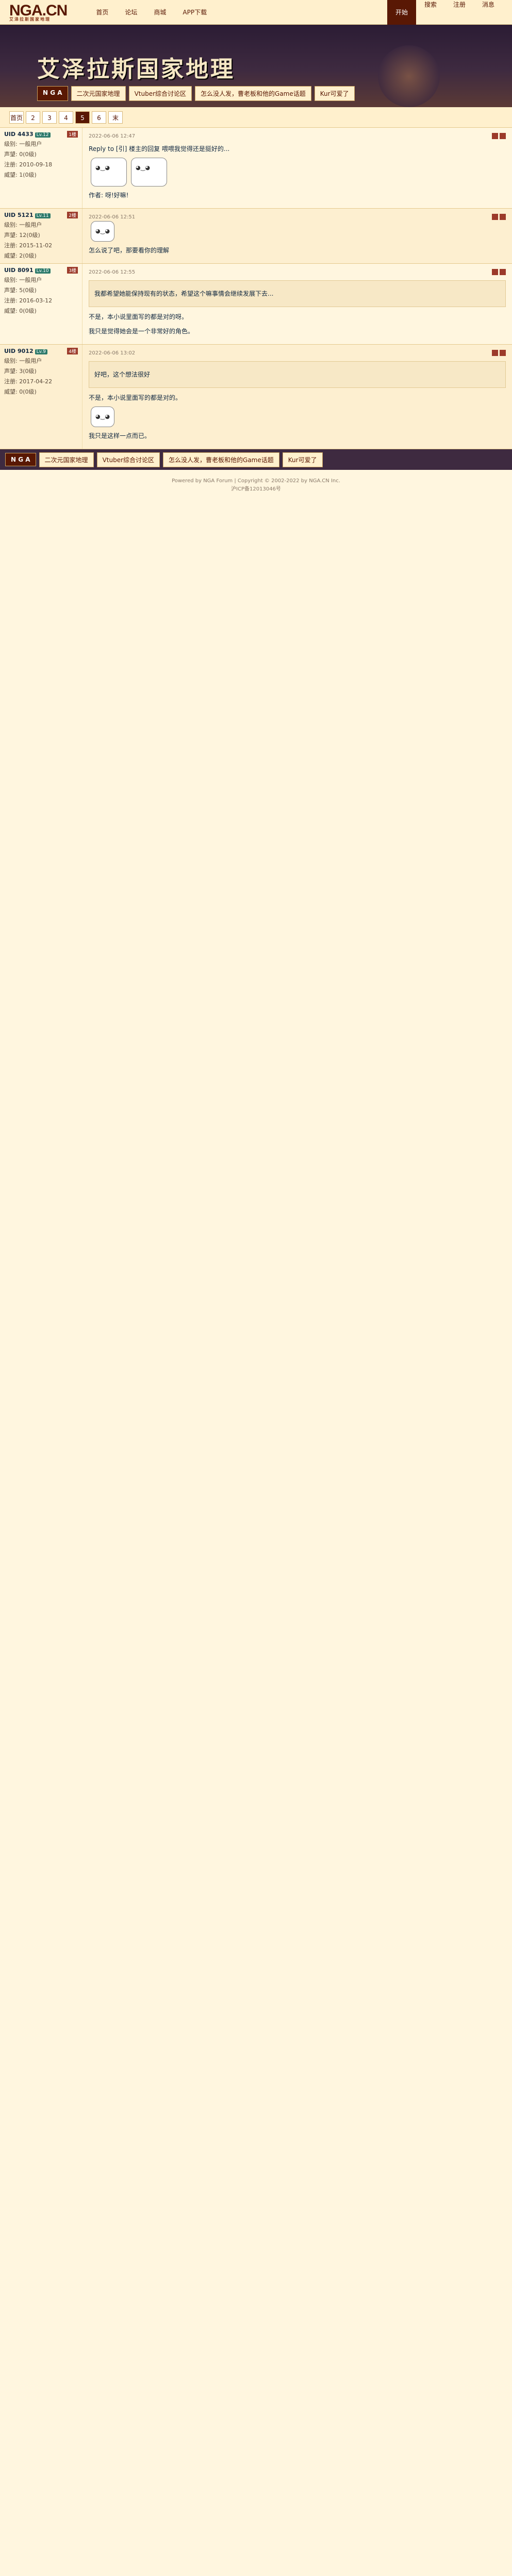  What do you see at coordinates (112, 353) in the screenshot?
I see `post-time: 2022-06-06 13:02` at bounding box center [112, 353].